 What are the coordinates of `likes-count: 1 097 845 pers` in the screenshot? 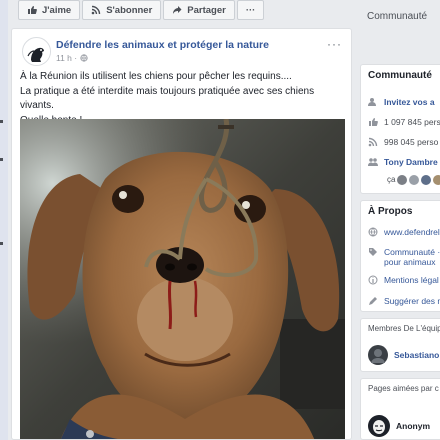 It's located at (412, 122).